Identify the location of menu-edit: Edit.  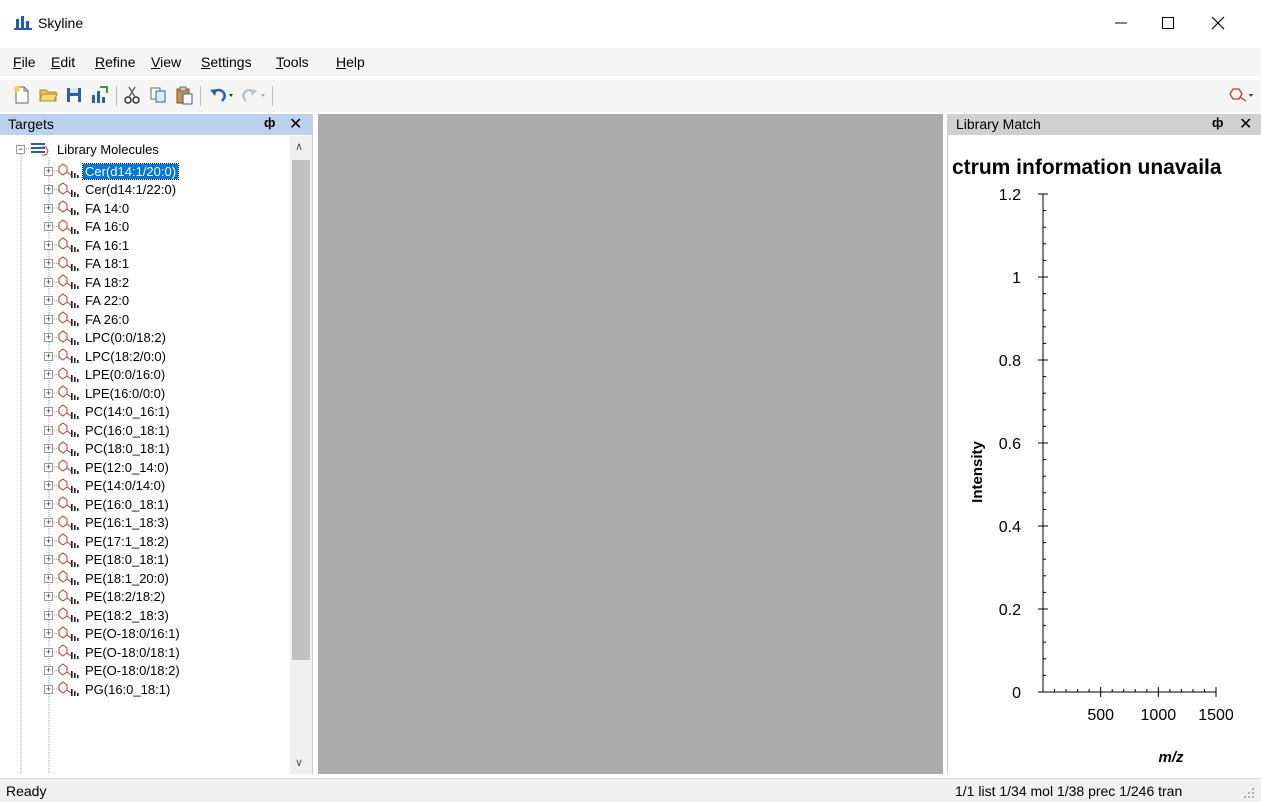
(63, 62).